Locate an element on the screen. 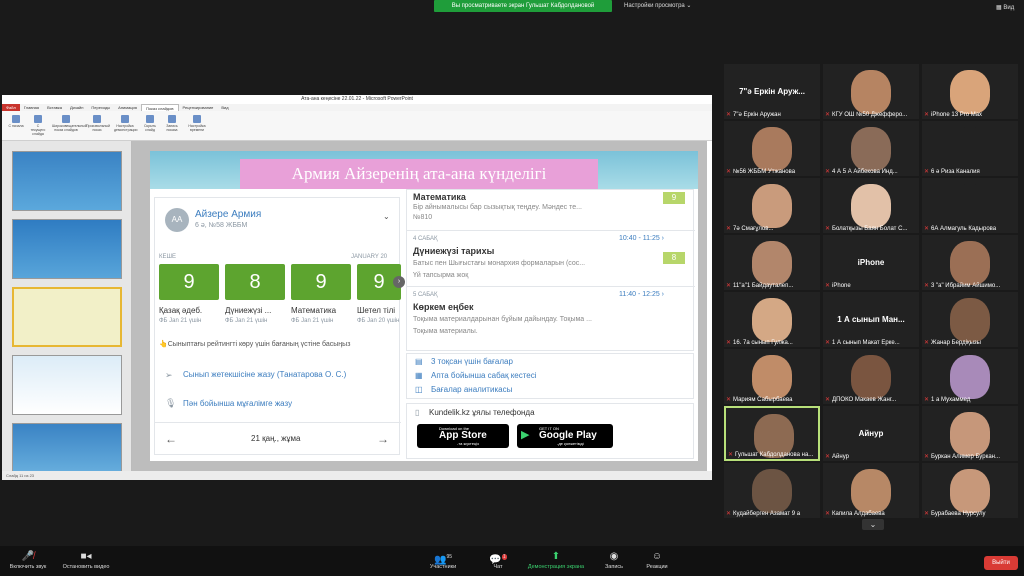 This screenshot has height=576, width=1024. powerpoint-status-bar: Слайд 11 из 23 is located at coordinates (357, 475).